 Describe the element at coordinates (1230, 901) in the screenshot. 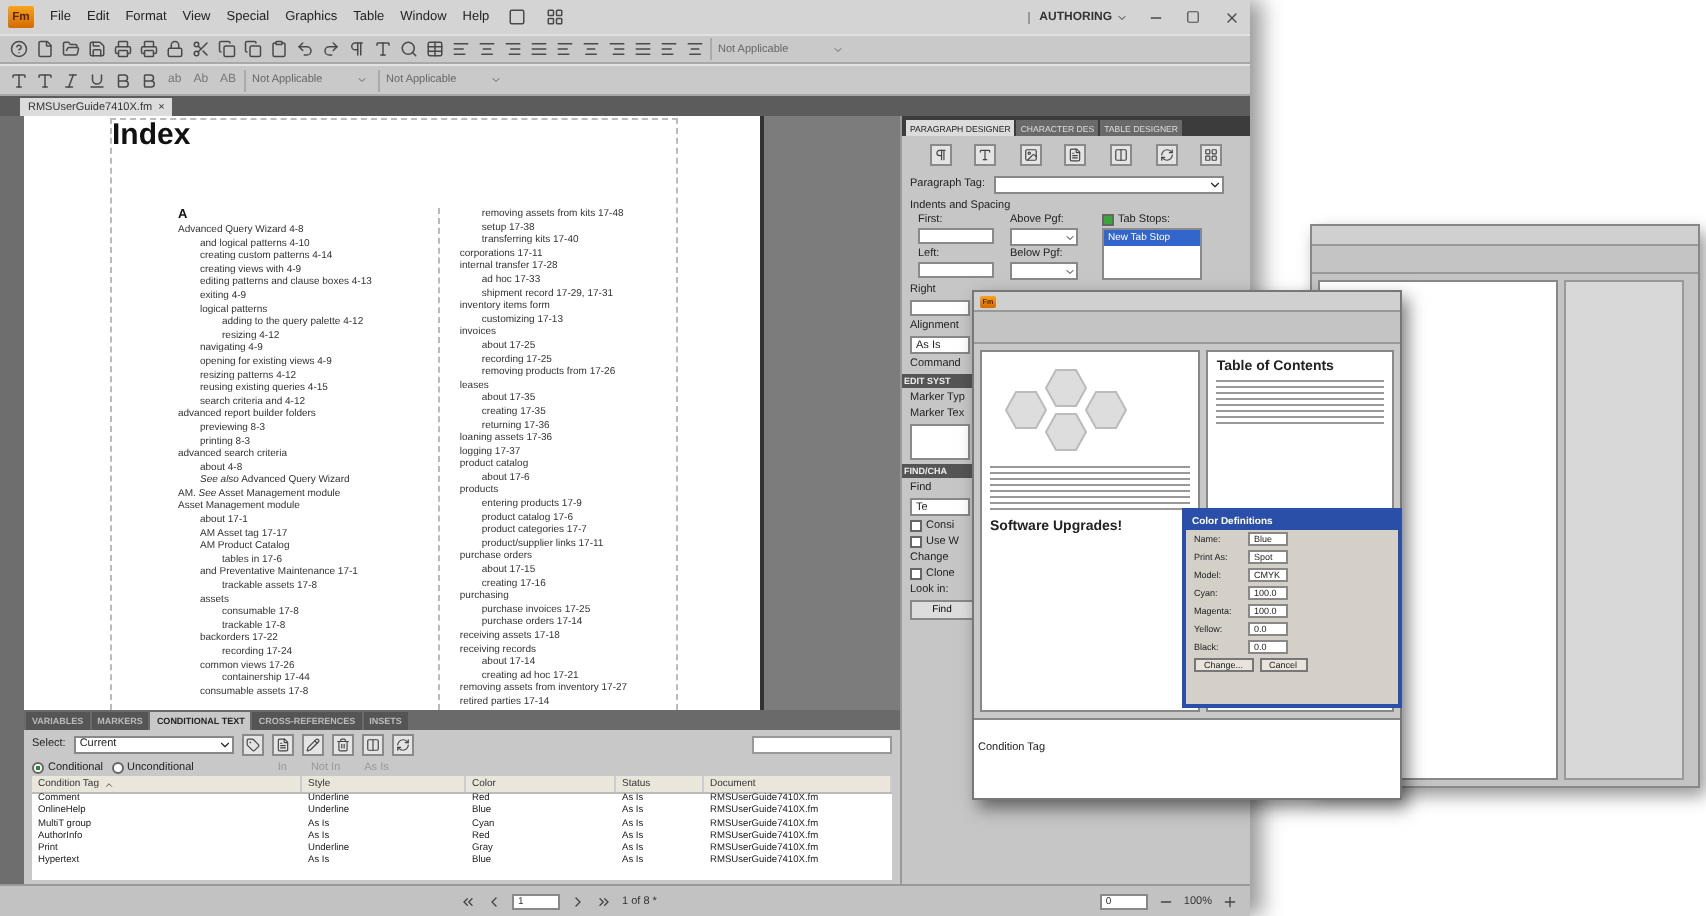

I see `zoom-in-icon` at that location.